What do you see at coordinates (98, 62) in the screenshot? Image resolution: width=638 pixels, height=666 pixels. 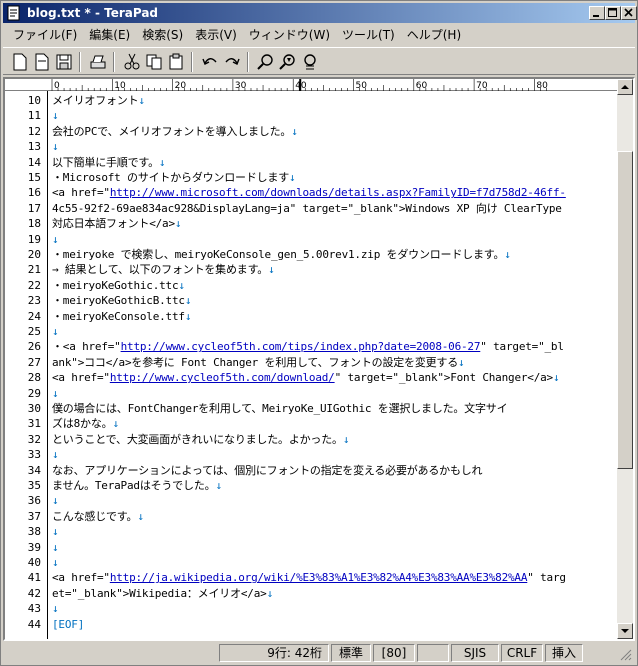 I see `print-icon` at bounding box center [98, 62].